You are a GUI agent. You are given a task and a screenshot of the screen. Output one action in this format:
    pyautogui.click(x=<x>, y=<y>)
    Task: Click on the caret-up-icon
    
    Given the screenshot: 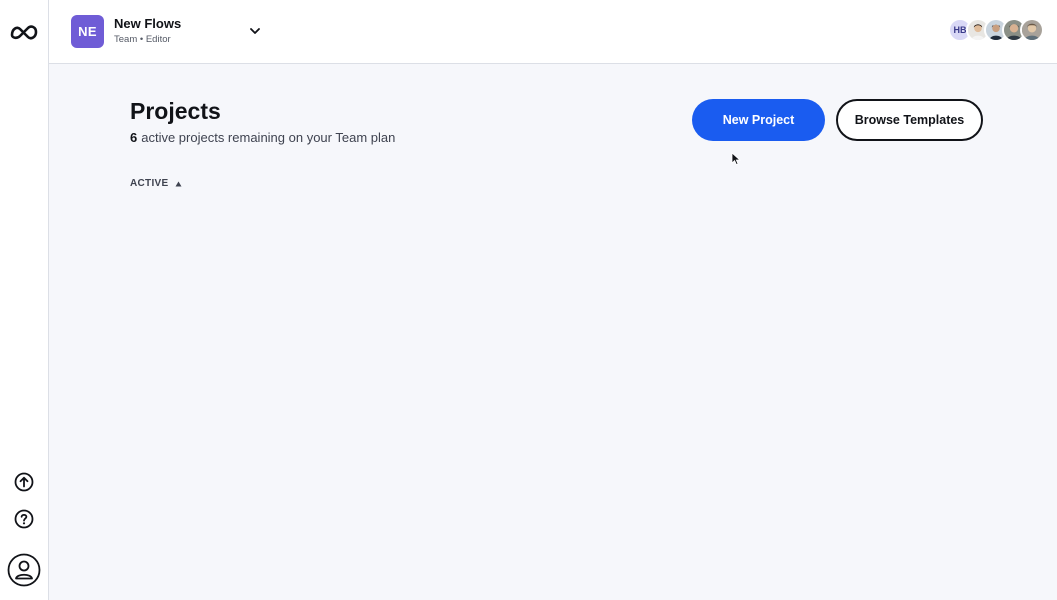 What is the action you would take?
    pyautogui.click(x=178, y=183)
    